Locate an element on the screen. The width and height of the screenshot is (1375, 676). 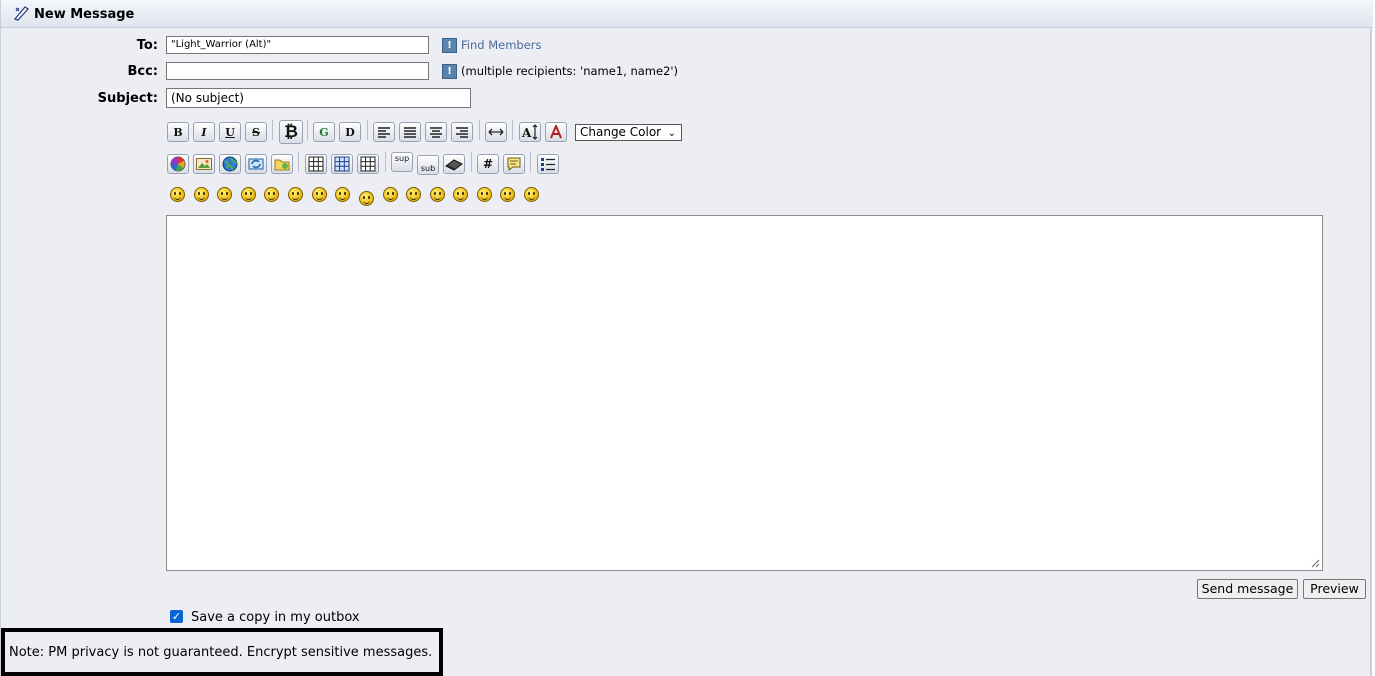
color-wheel-button is located at coordinates (178, 164).